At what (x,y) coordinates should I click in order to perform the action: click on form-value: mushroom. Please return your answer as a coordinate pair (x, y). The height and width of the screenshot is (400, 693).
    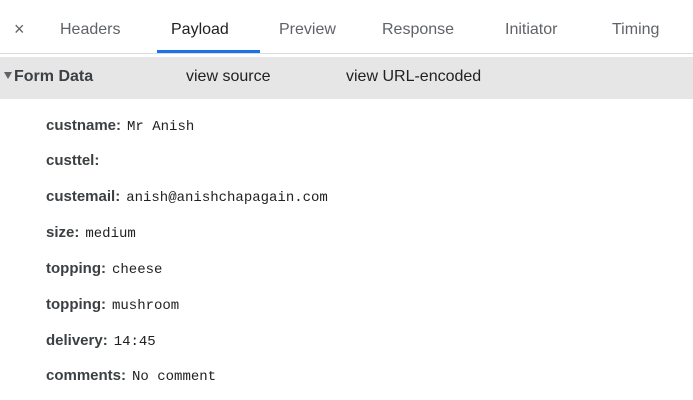
    Looking at the image, I should click on (145, 306).